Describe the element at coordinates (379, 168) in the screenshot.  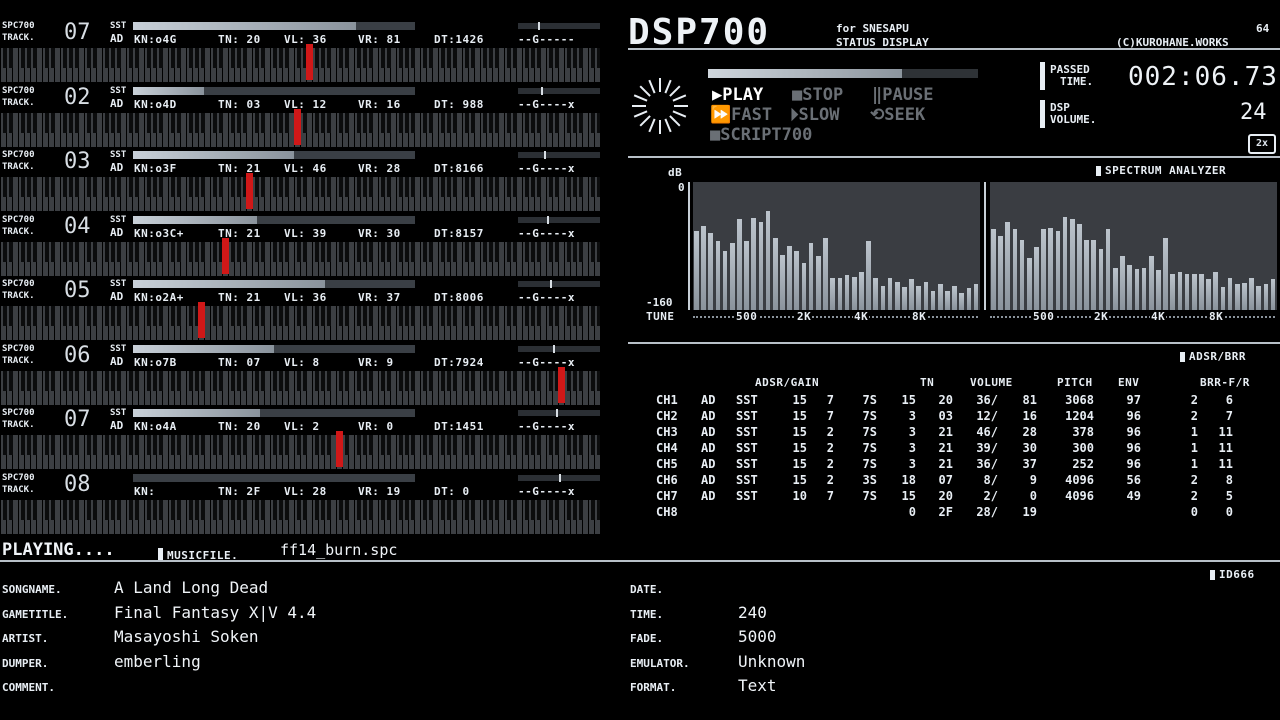
I see `track-vr: VR: 28` at that location.